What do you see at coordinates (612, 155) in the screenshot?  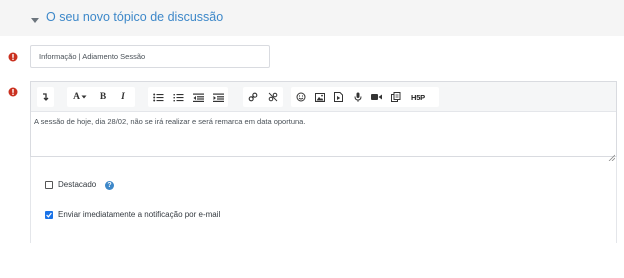 I see `resize-handle-icon` at bounding box center [612, 155].